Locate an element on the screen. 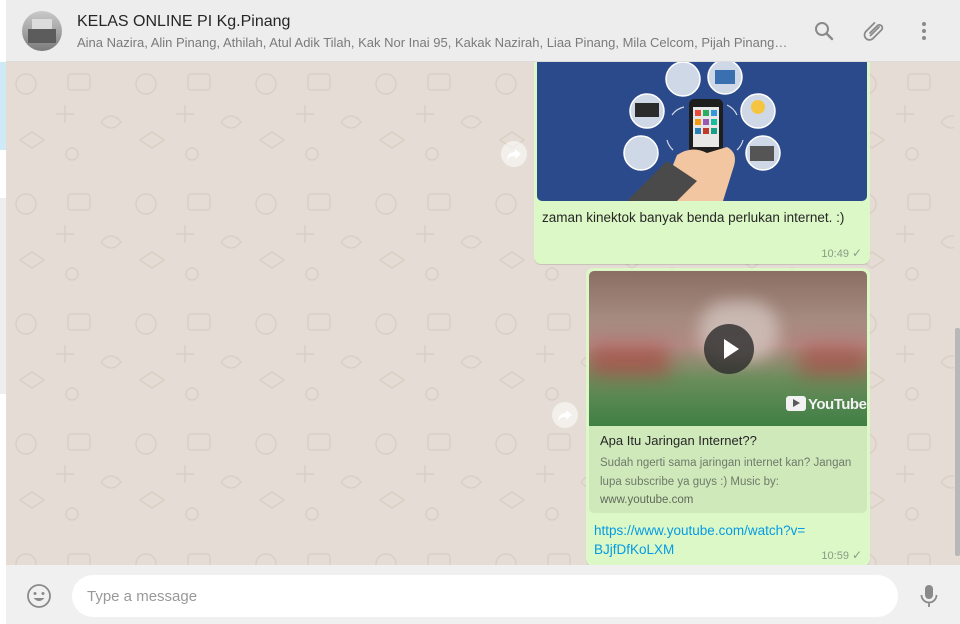 This screenshot has height=624, width=960. composer-bar is located at coordinates (483, 594).